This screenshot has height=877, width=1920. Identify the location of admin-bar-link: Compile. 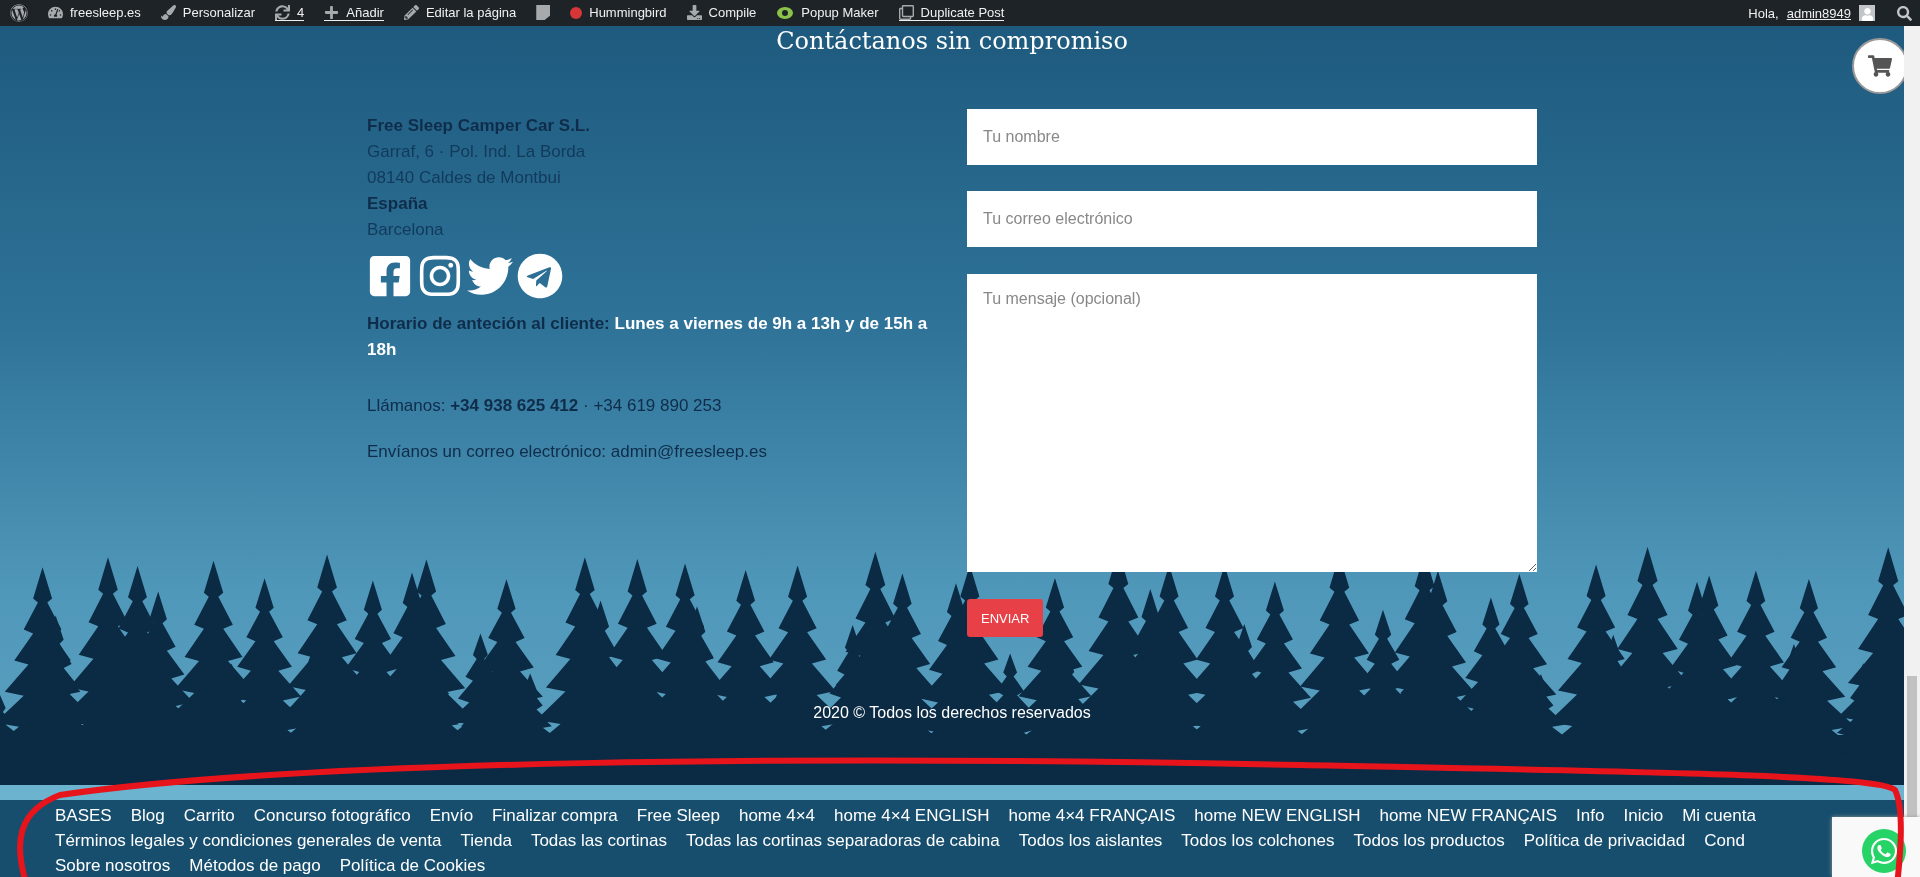
(721, 13).